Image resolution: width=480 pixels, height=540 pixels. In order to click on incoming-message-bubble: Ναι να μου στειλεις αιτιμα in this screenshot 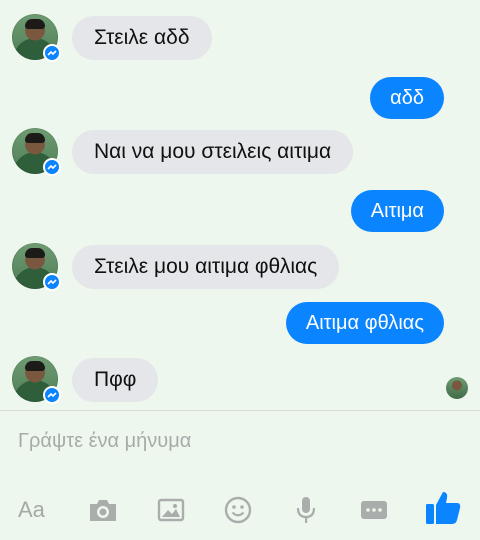, I will do `click(213, 152)`.